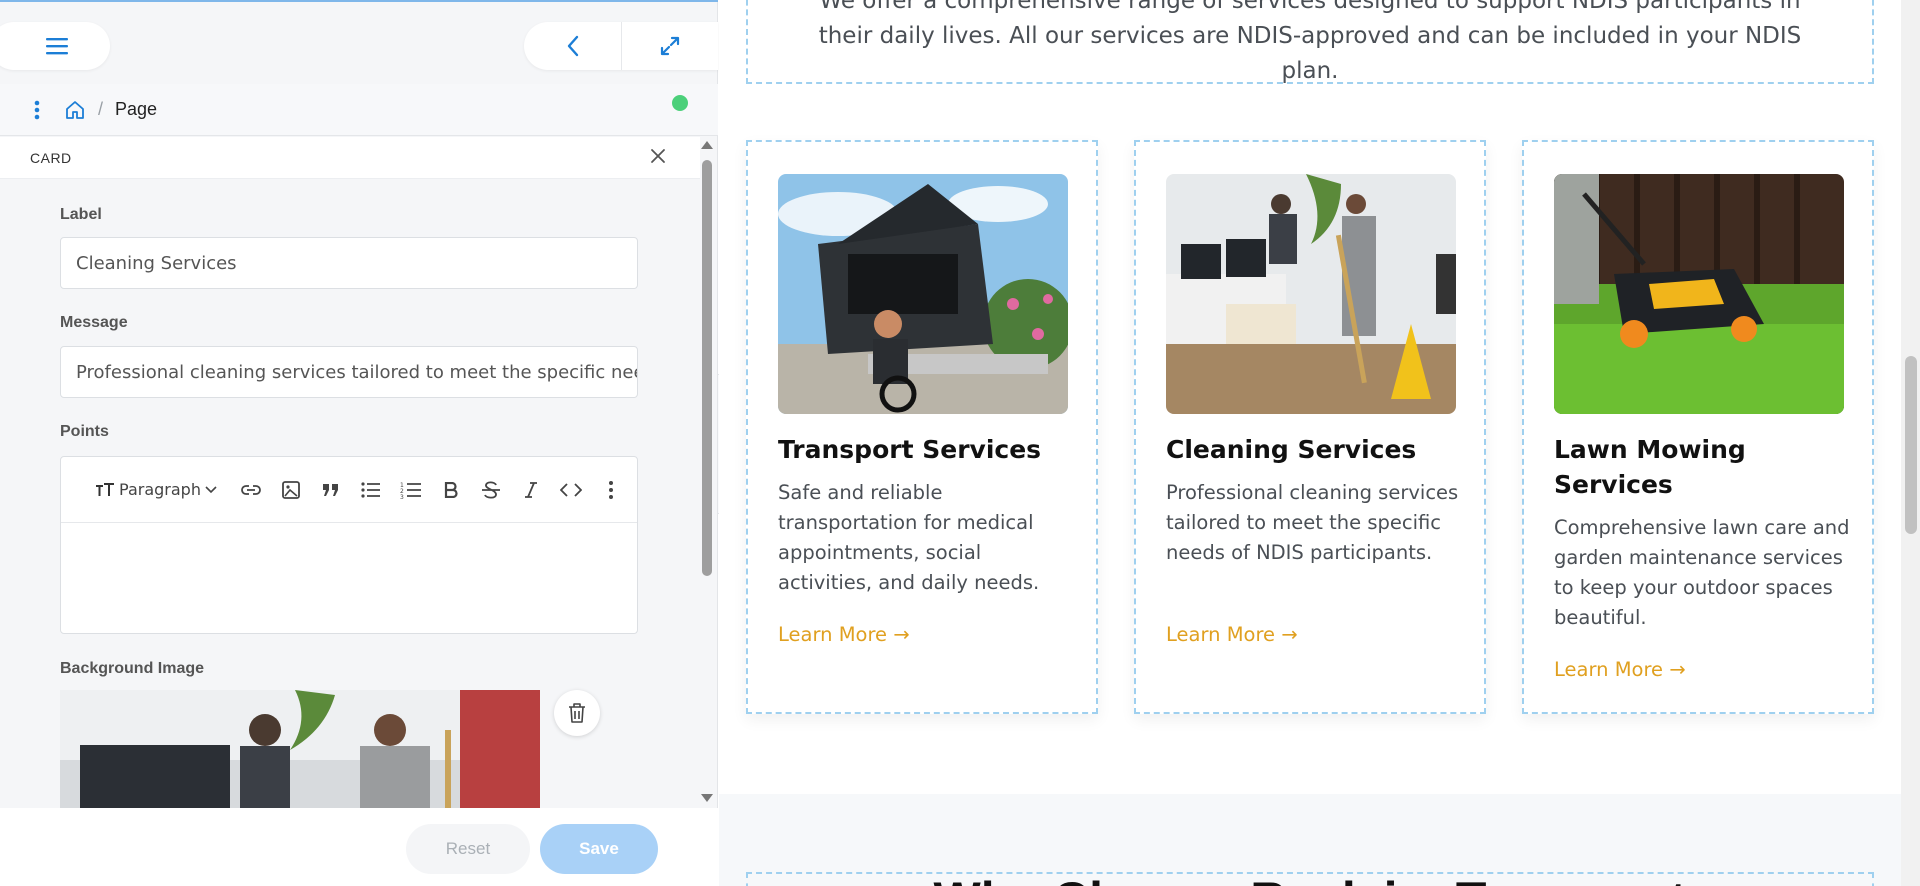 Image resolution: width=1920 pixels, height=886 pixels. What do you see at coordinates (1310, 878) in the screenshot?
I see `next-section-heading: Why Choose Reclaim Transport` at bounding box center [1310, 878].